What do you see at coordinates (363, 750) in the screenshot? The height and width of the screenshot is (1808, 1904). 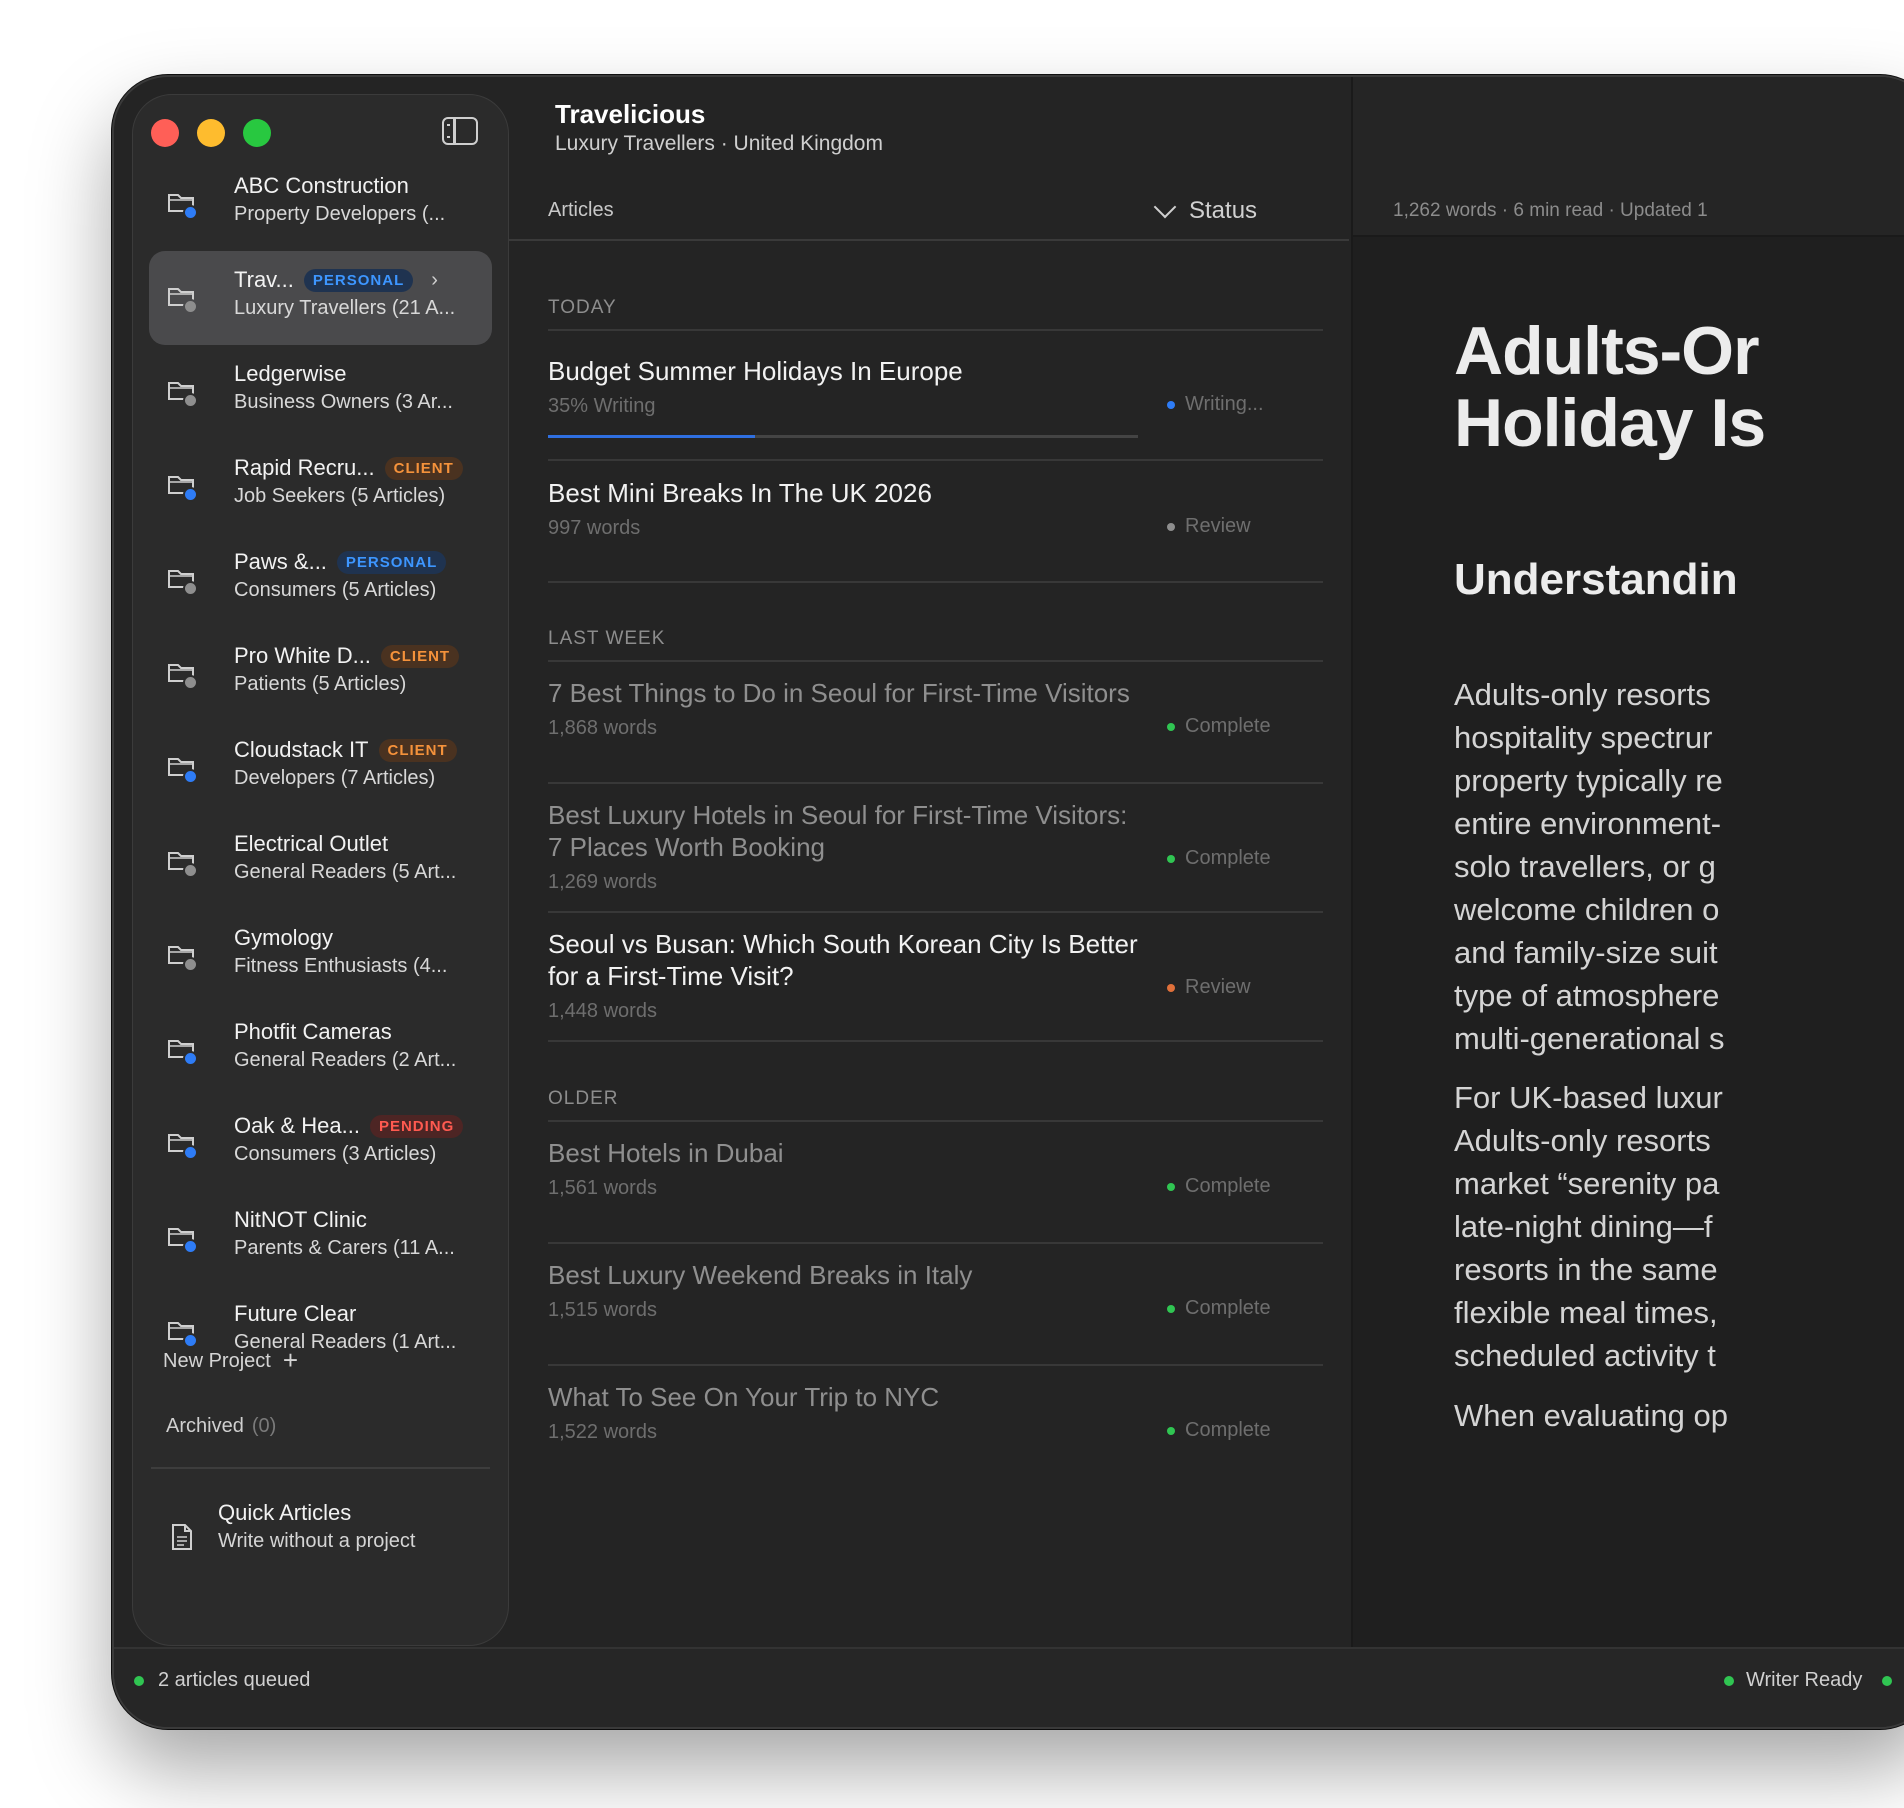 I see `project-name: Cloudstack IT CLIENT` at bounding box center [363, 750].